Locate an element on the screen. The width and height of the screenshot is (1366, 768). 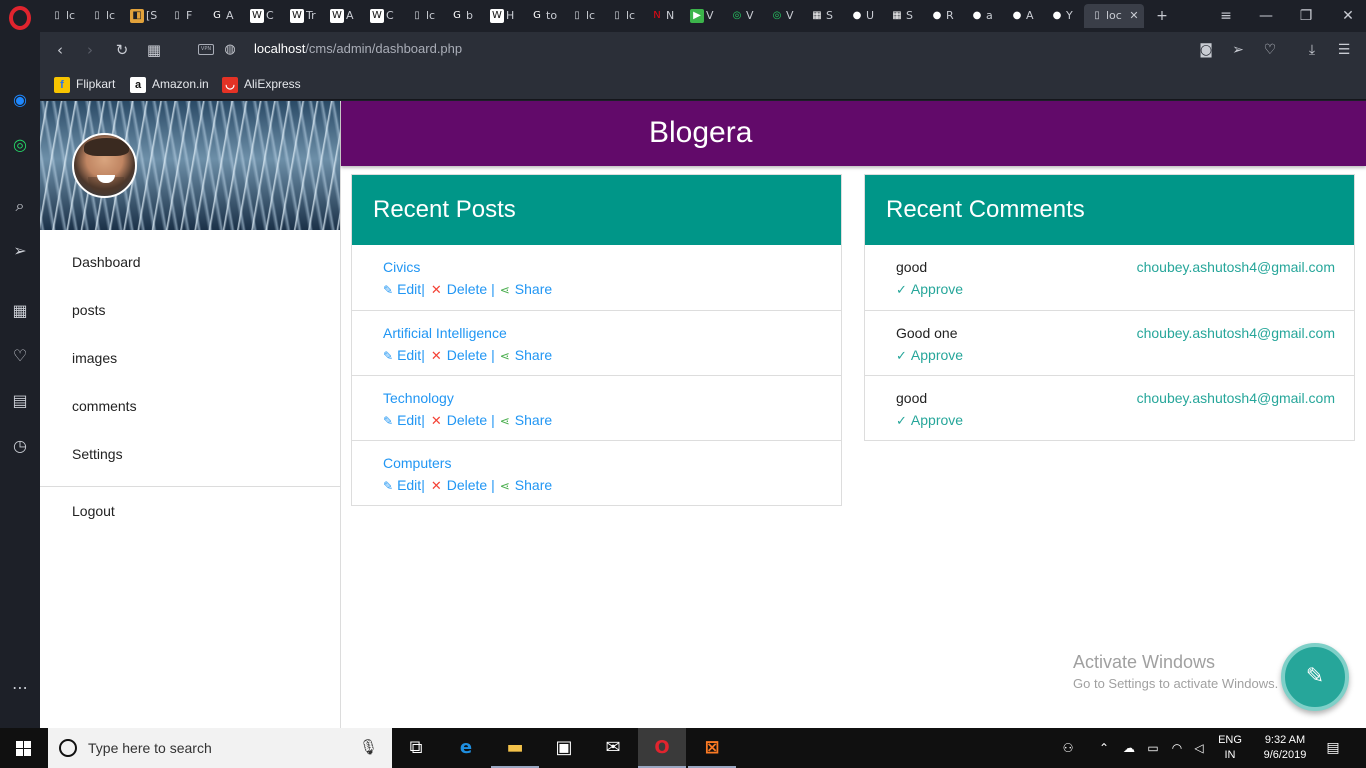
reload-icon: ↻ is located at coordinates (122, 50).